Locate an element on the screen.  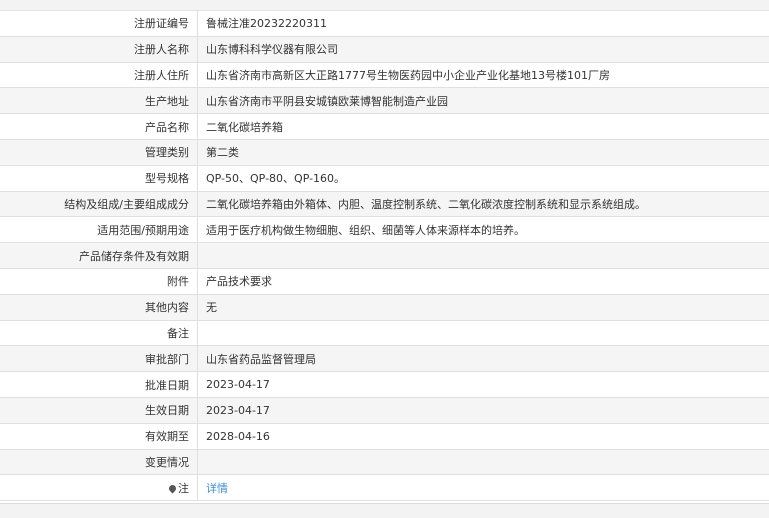
table-row: 附件产品技术要求 is located at coordinates (384, 281).